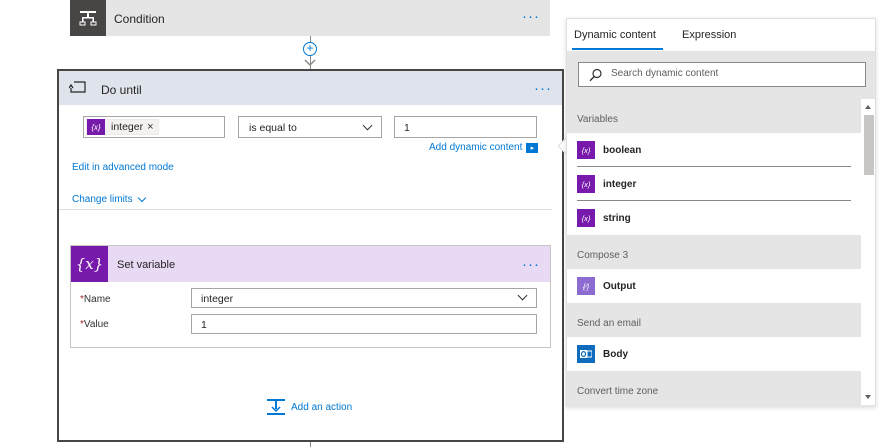 The height and width of the screenshot is (447, 889). What do you see at coordinates (531, 16) in the screenshot?
I see `condition-more-menu: ···` at bounding box center [531, 16].